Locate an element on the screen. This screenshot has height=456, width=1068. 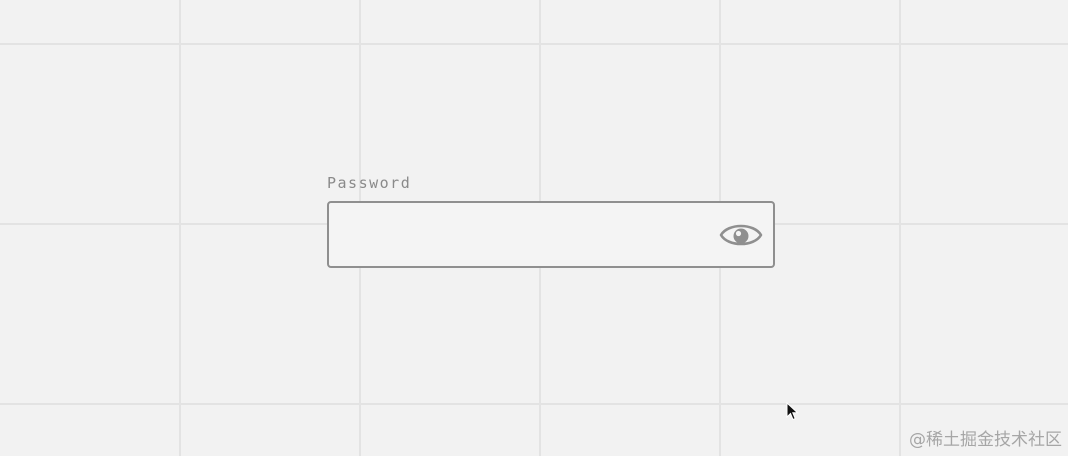
show-password-toggle is located at coordinates (741, 235).